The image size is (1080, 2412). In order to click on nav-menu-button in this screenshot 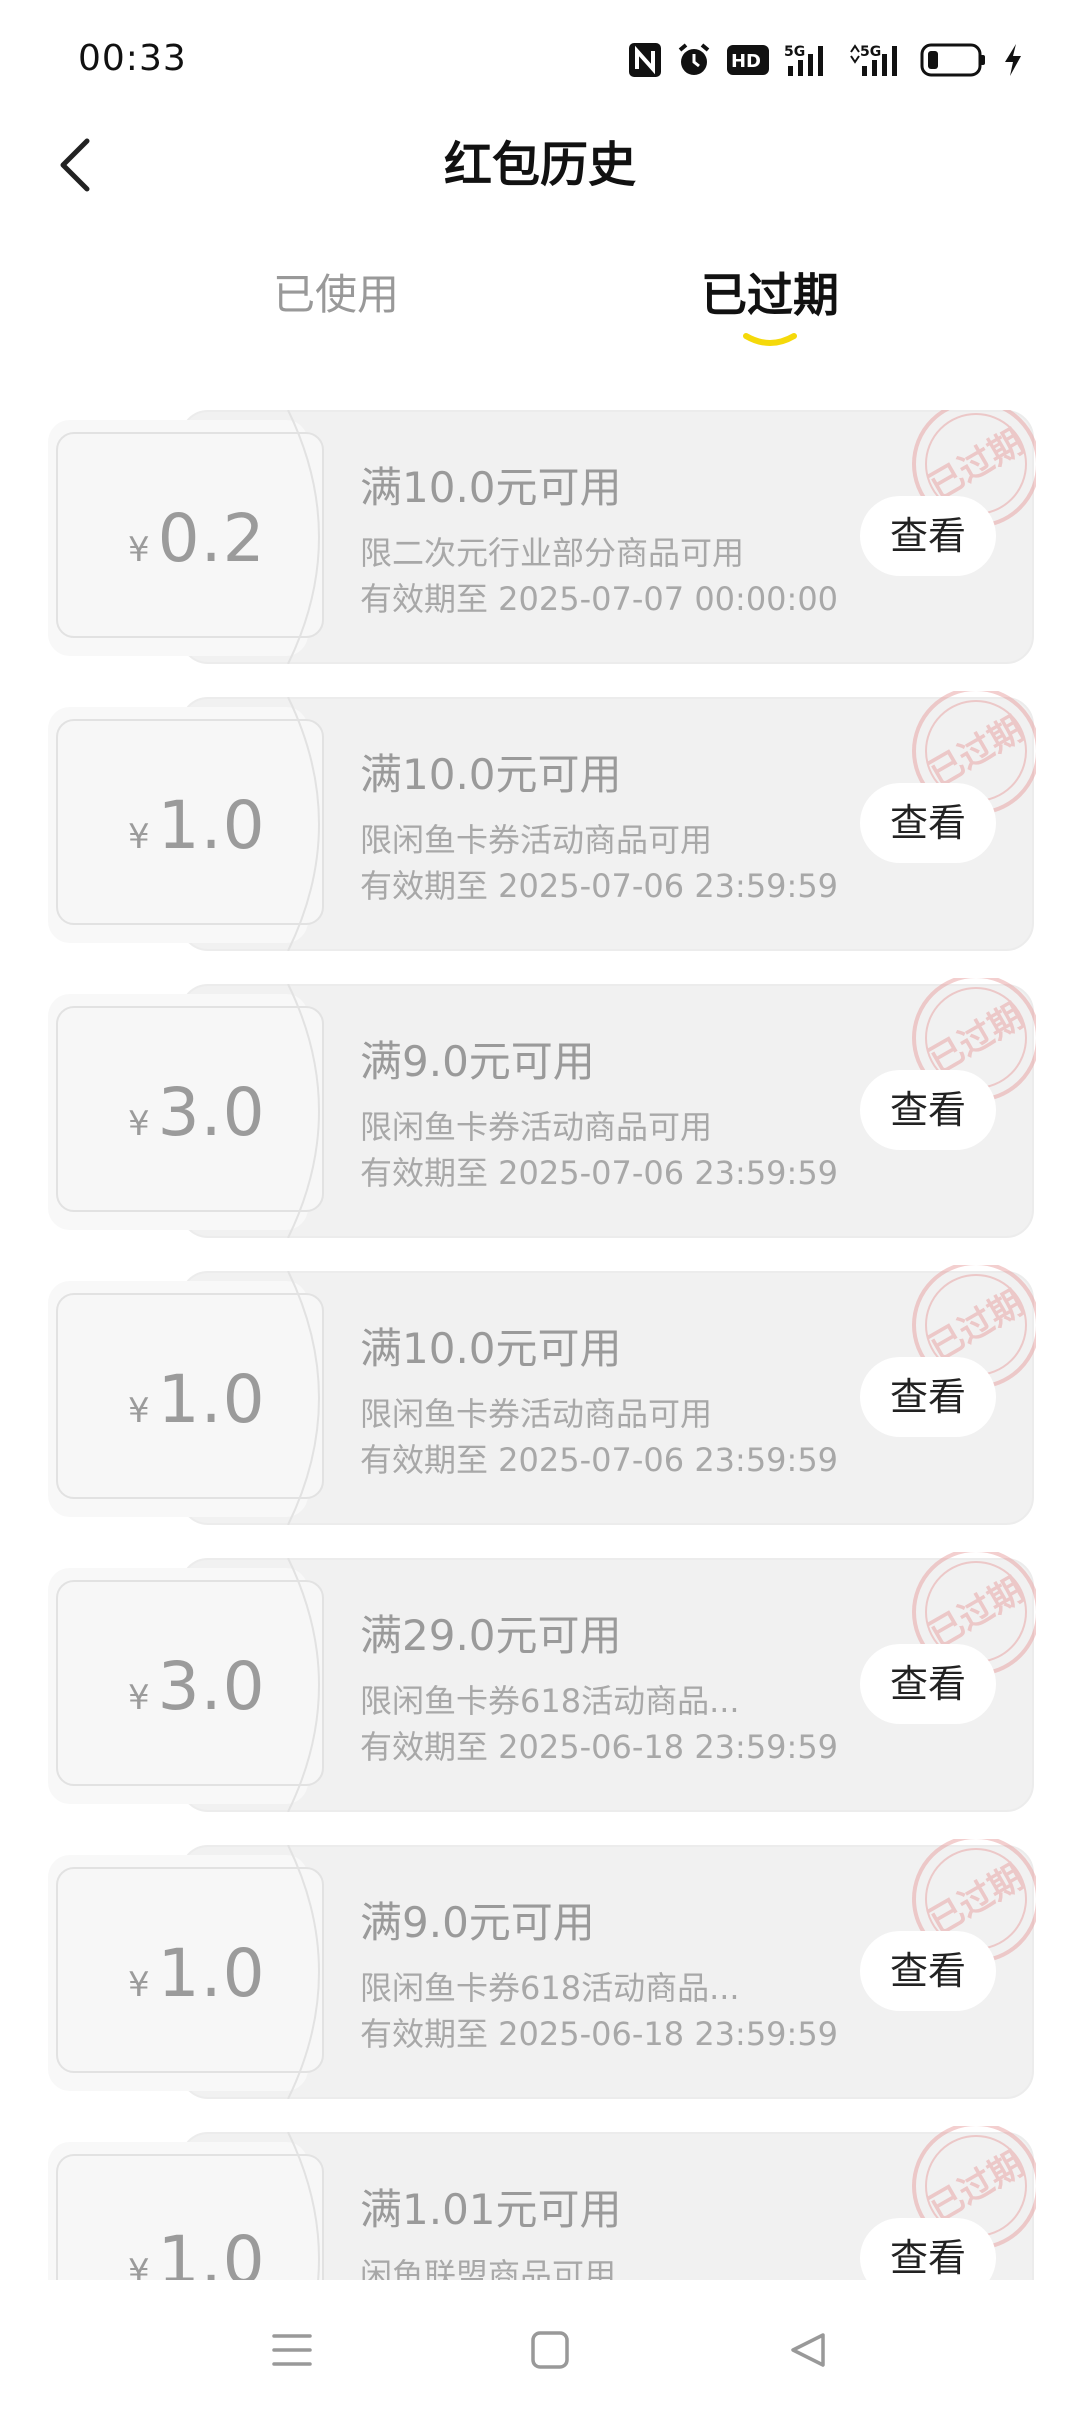, I will do `click(292, 2350)`.